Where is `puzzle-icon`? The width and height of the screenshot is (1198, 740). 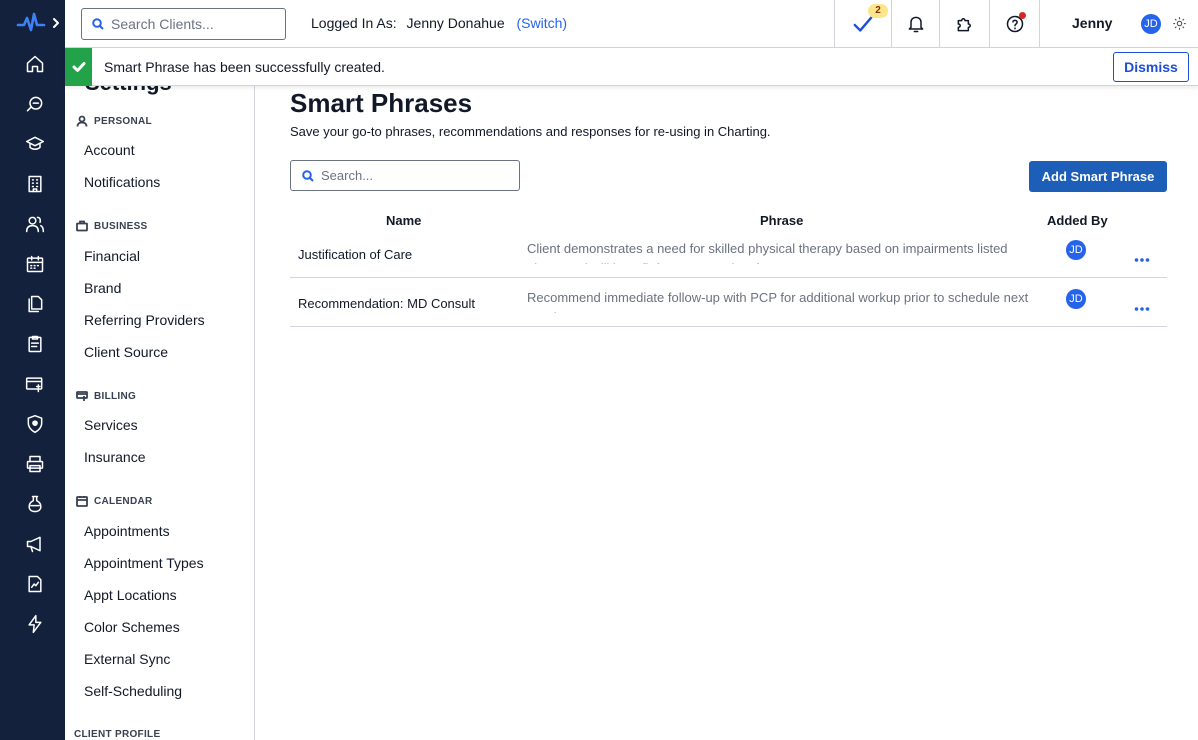
puzzle-icon is located at coordinates (964, 24).